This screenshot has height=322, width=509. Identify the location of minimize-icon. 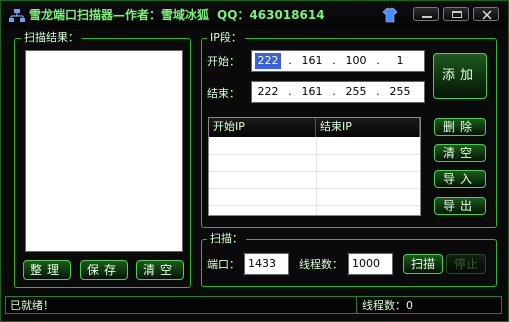
(427, 17).